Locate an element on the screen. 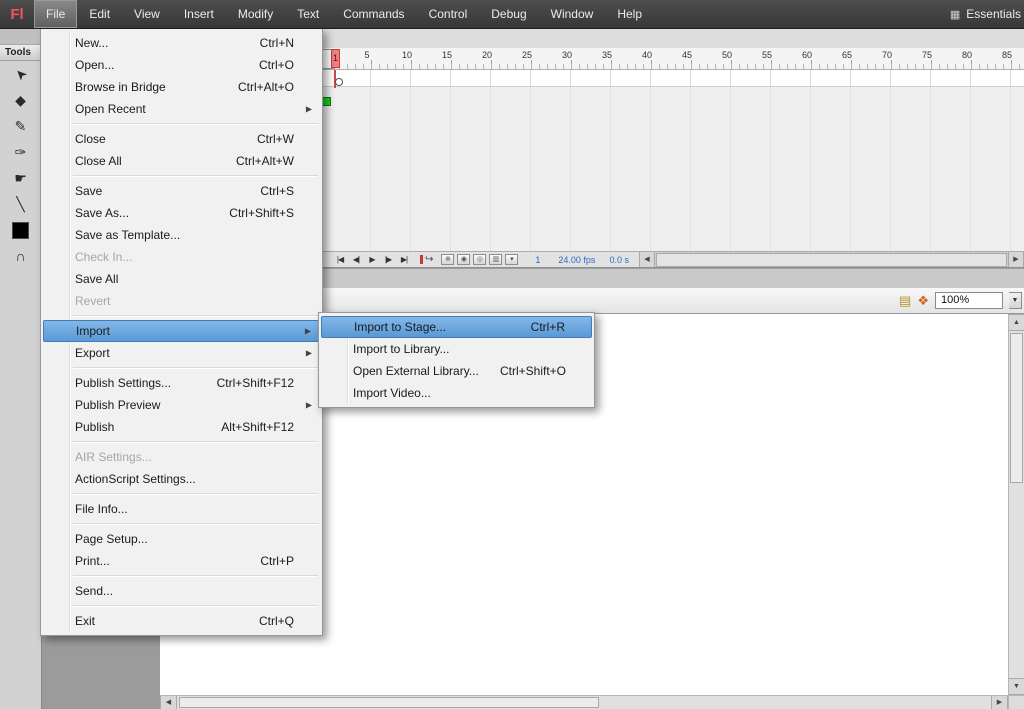 The width and height of the screenshot is (1024, 709). line-tool-icon: ╲ is located at coordinates (20, 204).